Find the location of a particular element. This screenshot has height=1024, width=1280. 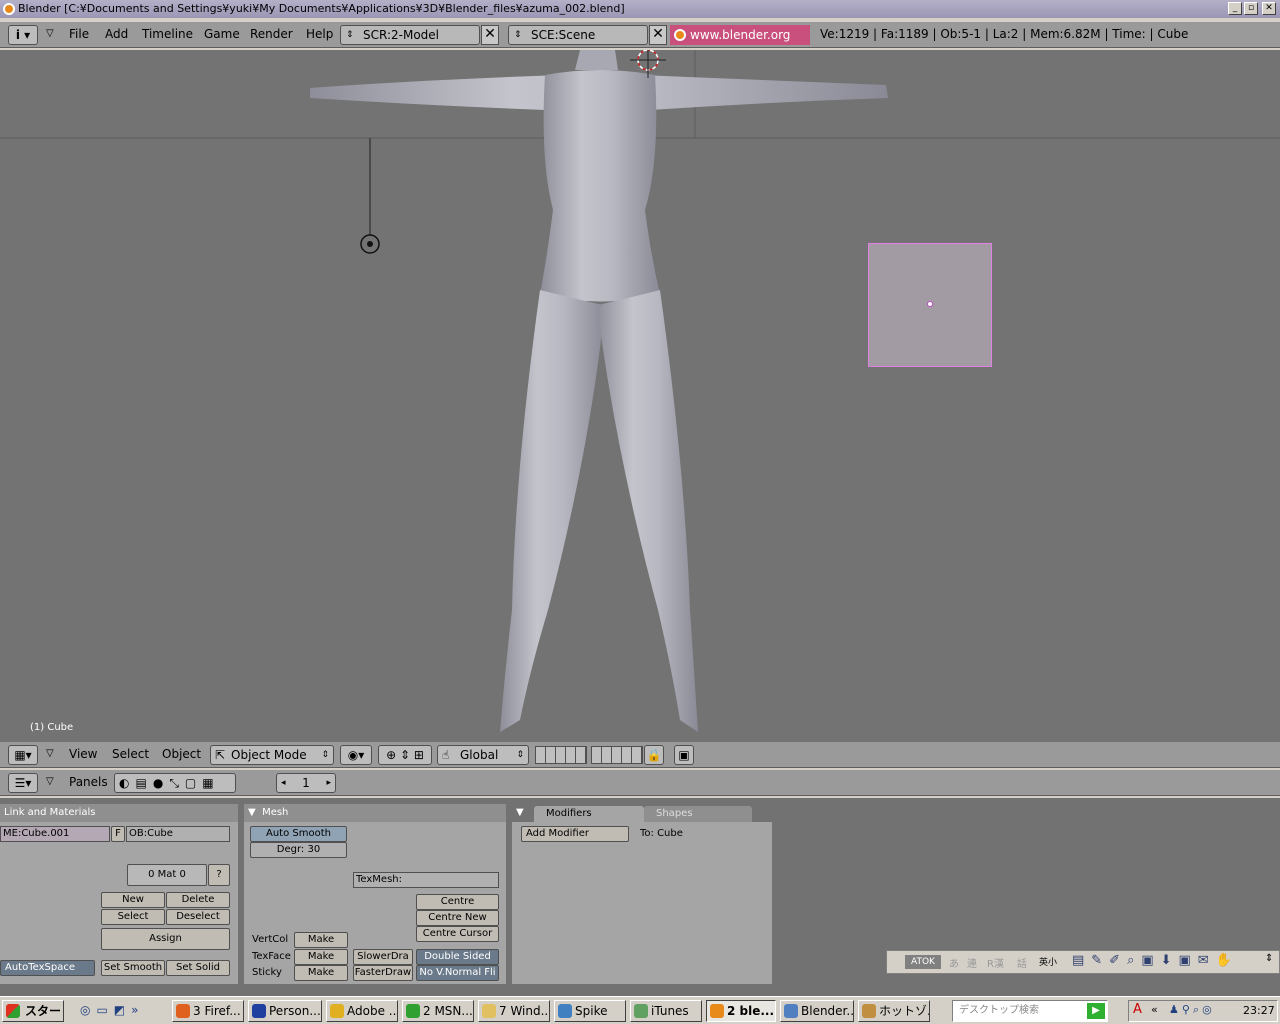

delete-scene-button: ✕ is located at coordinates (658, 35).